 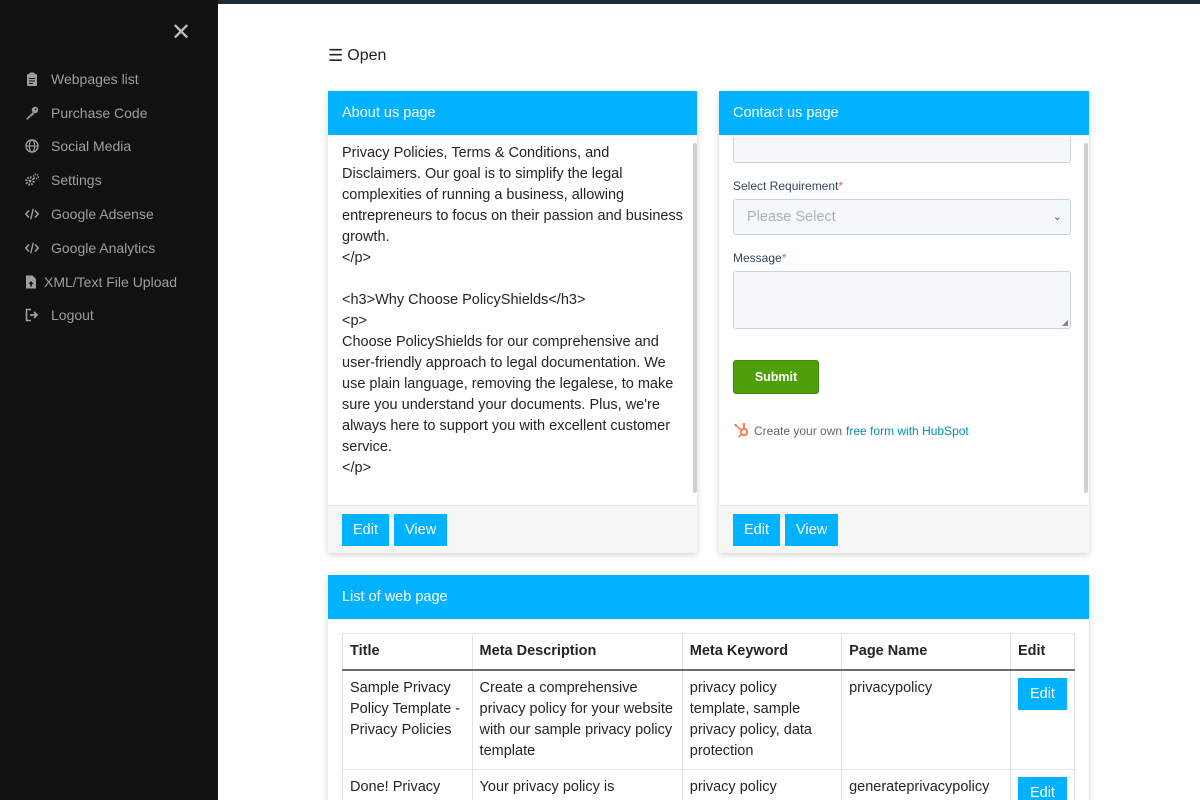 I want to click on list-card-title: List of web page, so click(x=708, y=597).